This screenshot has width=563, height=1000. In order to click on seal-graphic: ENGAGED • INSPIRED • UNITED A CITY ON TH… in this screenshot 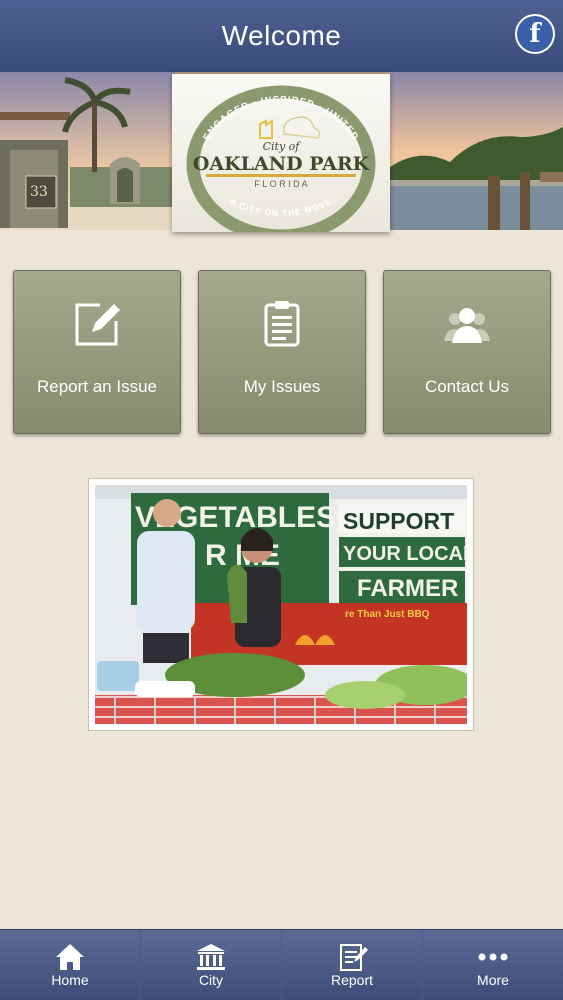, I will do `click(281, 164)`.